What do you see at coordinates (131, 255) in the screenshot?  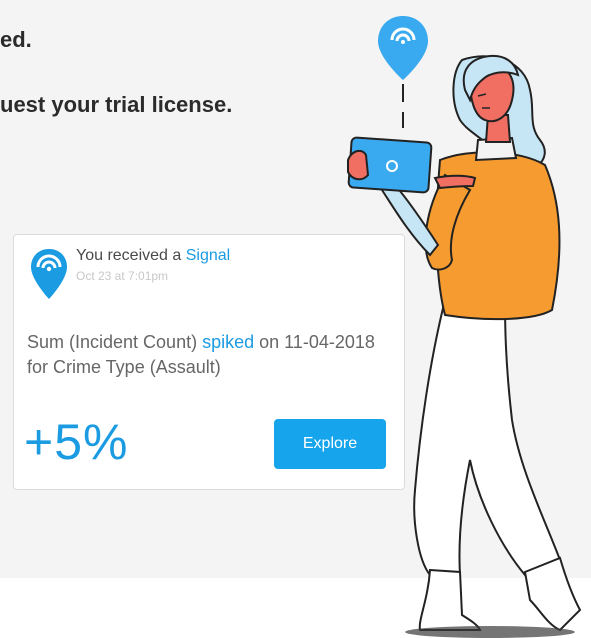 I see `received-prefix: You received a` at bounding box center [131, 255].